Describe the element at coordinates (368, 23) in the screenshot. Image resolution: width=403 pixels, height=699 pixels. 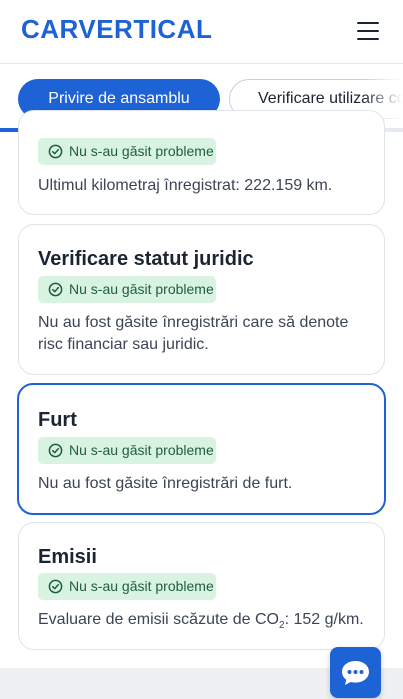
I see `hamburger-icon` at that location.